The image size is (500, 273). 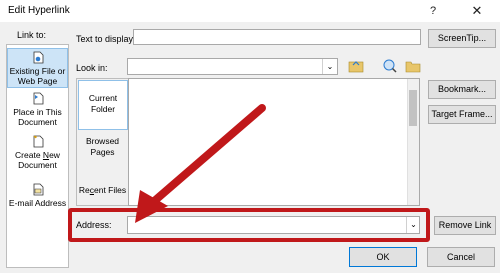 I want to click on annotation-arrow, so click(x=200, y=163).